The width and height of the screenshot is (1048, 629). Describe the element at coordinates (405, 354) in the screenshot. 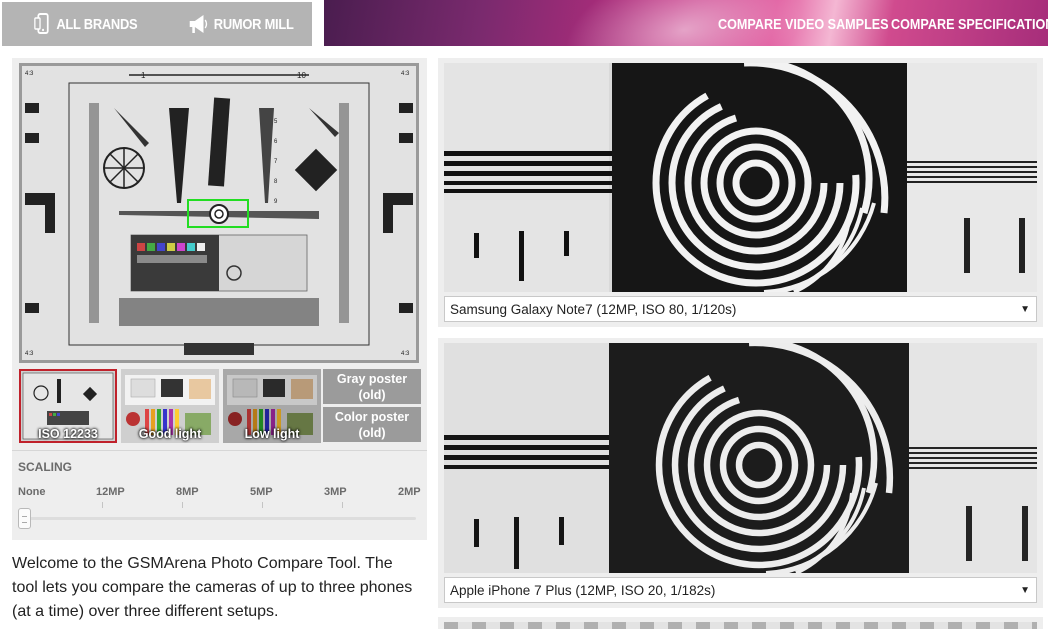

I see `chart-corner-ratio-br: 4:3` at that location.